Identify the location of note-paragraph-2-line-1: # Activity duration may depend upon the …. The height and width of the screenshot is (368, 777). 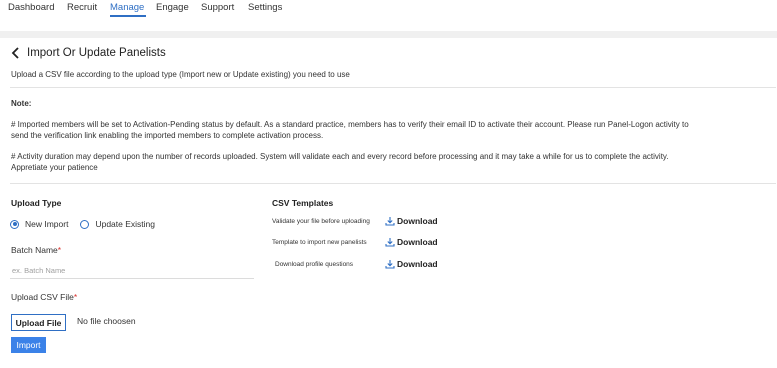
(340, 156).